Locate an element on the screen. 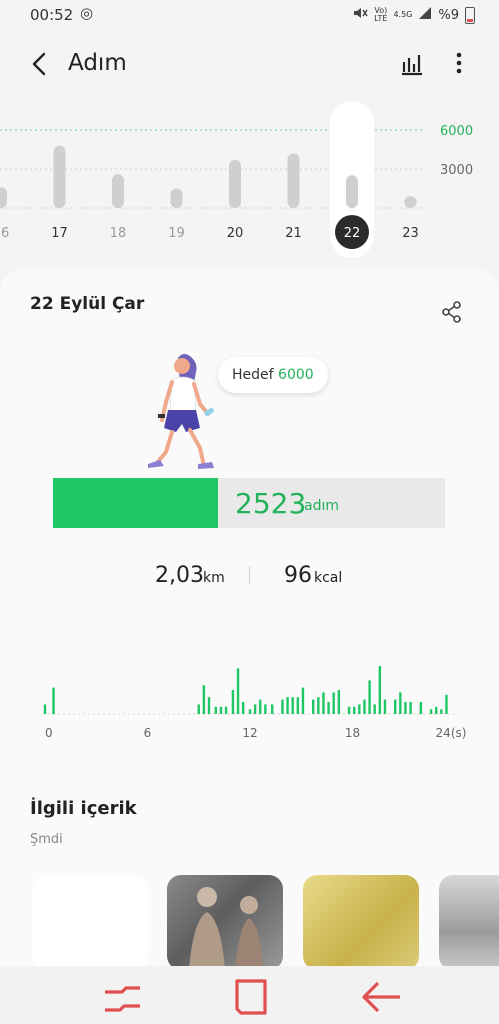  home-icon is located at coordinates (251, 997).